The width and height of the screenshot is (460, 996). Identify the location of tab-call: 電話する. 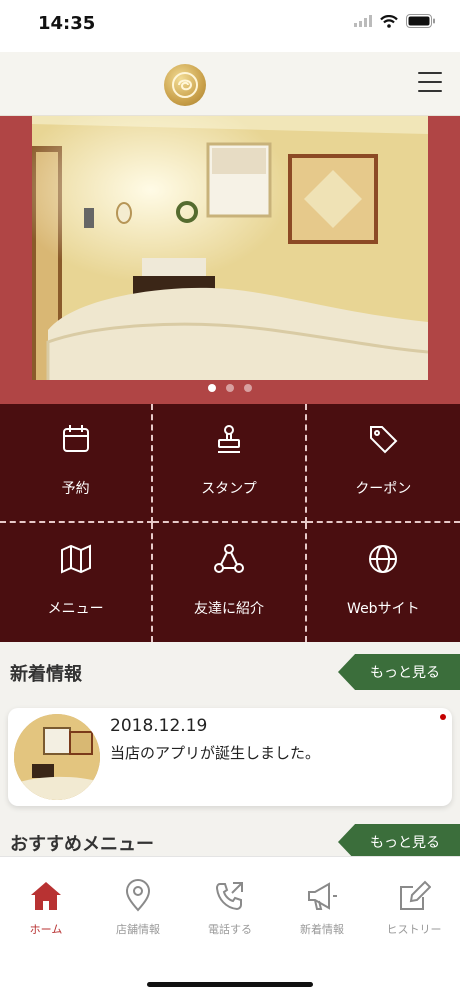
(230, 908).